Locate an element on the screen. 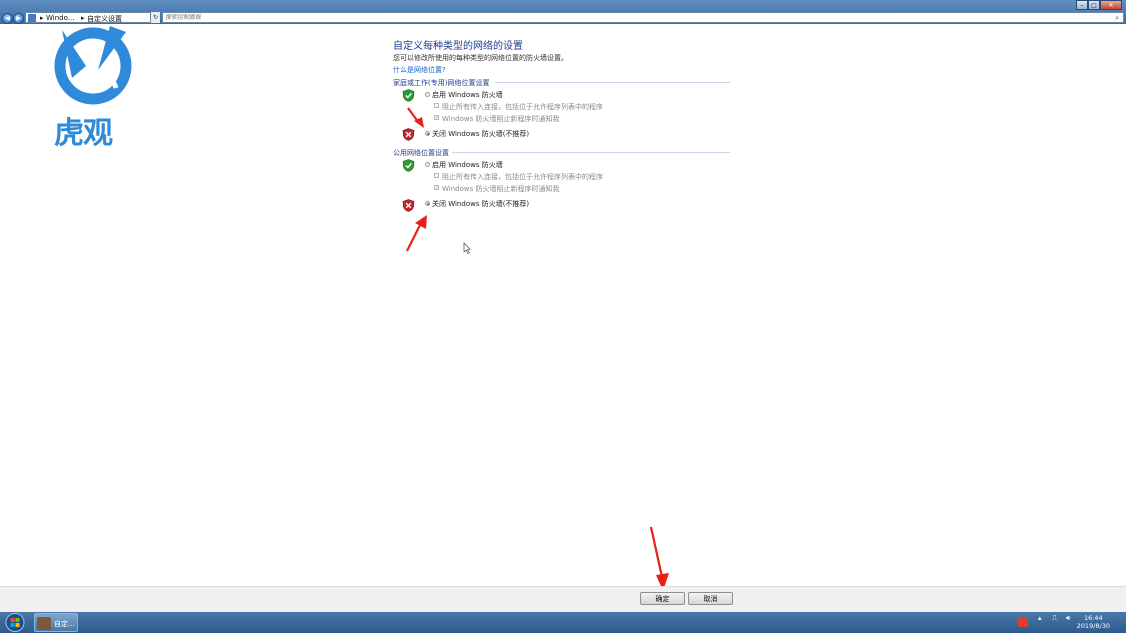 This screenshot has height=633, width=1126. search-box: ⌕ is located at coordinates (644, 17).